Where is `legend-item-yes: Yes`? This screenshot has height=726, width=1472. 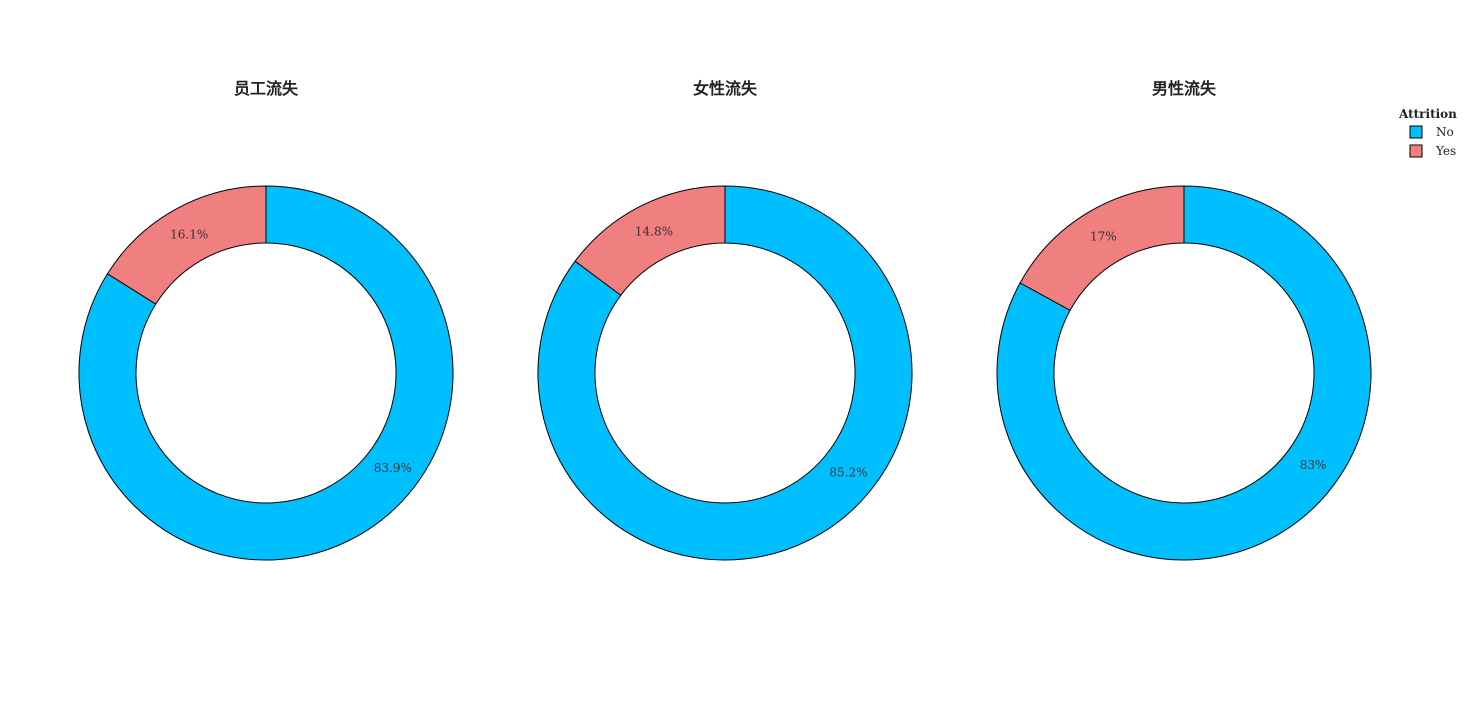
legend-item-yes: Yes is located at coordinates (1432, 151).